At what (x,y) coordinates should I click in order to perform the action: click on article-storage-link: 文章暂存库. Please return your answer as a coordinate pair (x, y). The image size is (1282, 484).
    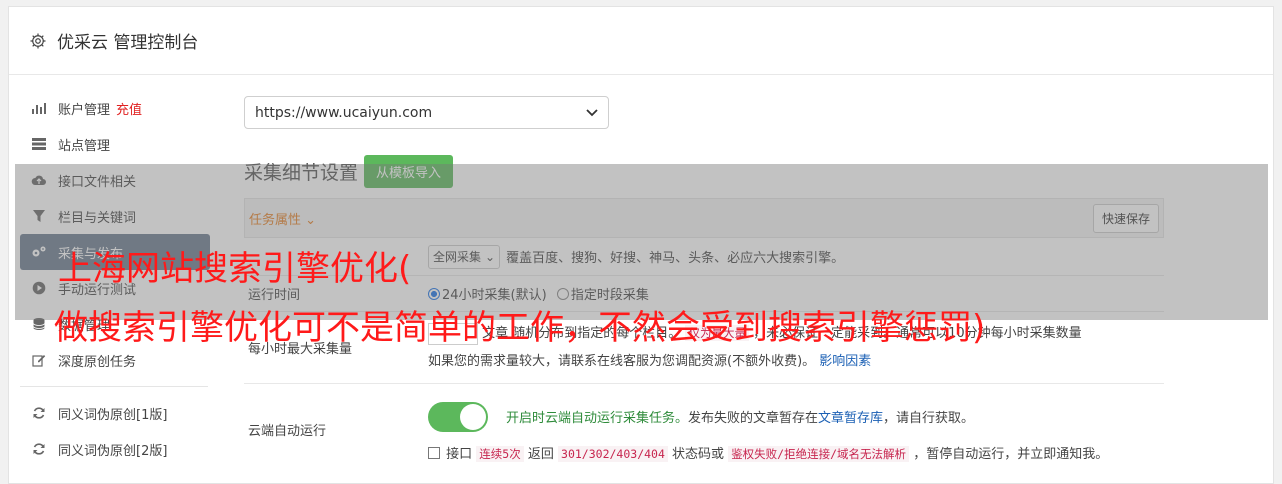
    Looking at the image, I should click on (850, 416).